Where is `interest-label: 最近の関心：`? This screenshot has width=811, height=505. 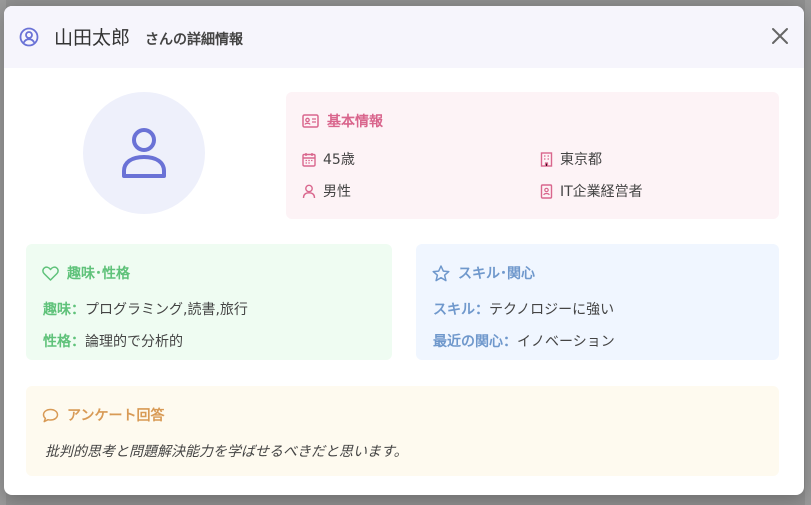
interest-label: 最近の関心： is located at coordinates (475, 342).